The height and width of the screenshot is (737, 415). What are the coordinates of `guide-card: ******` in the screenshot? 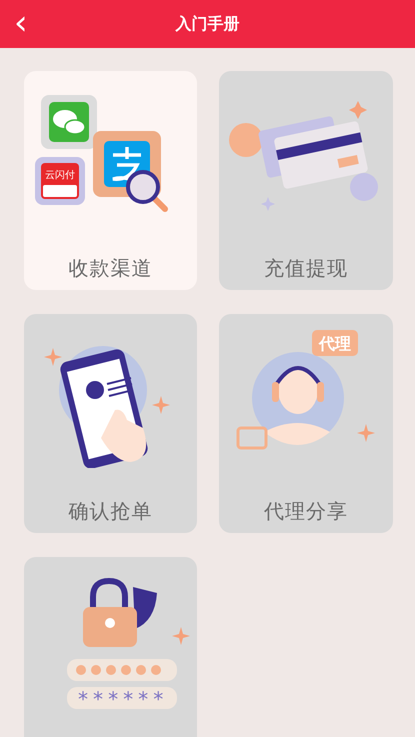 It's located at (110, 647).